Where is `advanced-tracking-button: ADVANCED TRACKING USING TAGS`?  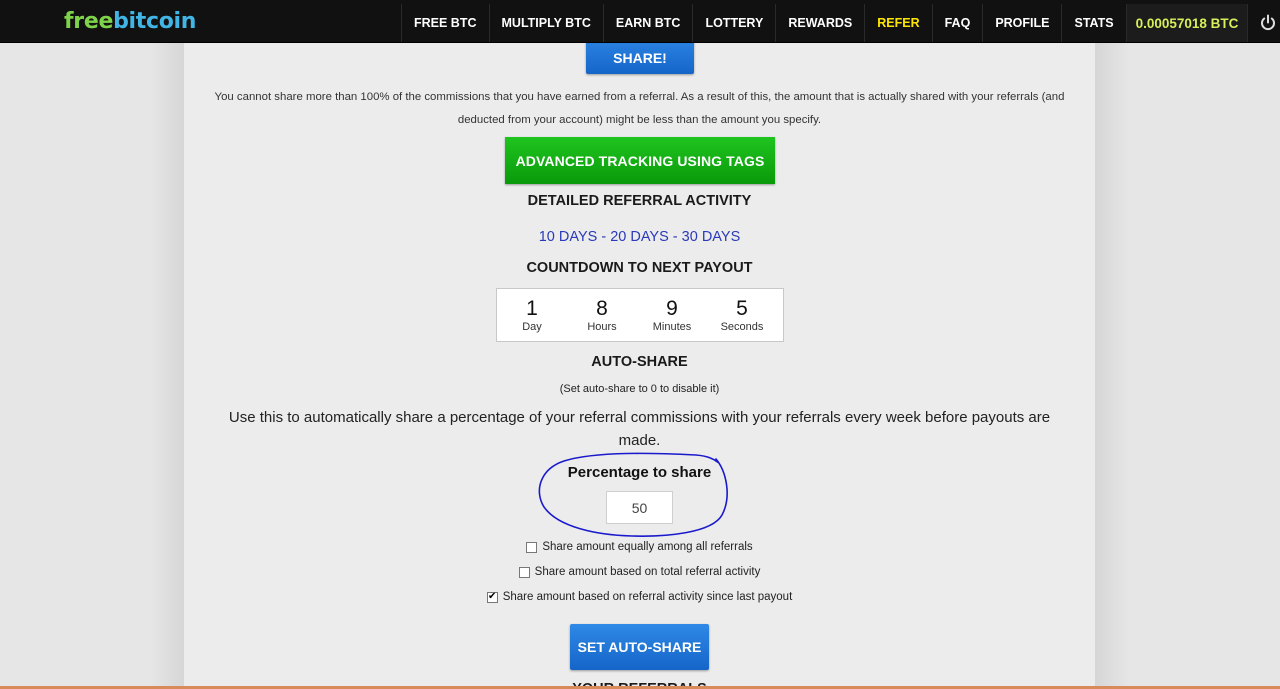 advanced-tracking-button: ADVANCED TRACKING USING TAGS is located at coordinates (640, 160).